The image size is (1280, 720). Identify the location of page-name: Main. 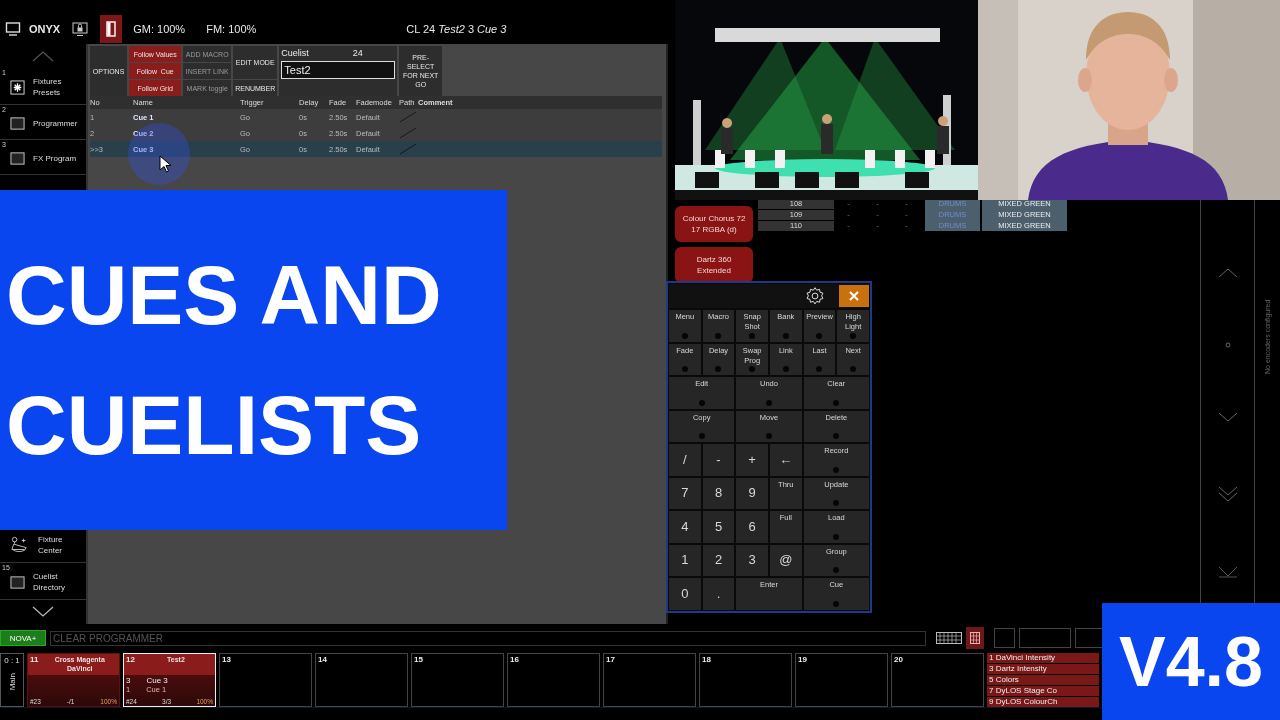
(12, 682).